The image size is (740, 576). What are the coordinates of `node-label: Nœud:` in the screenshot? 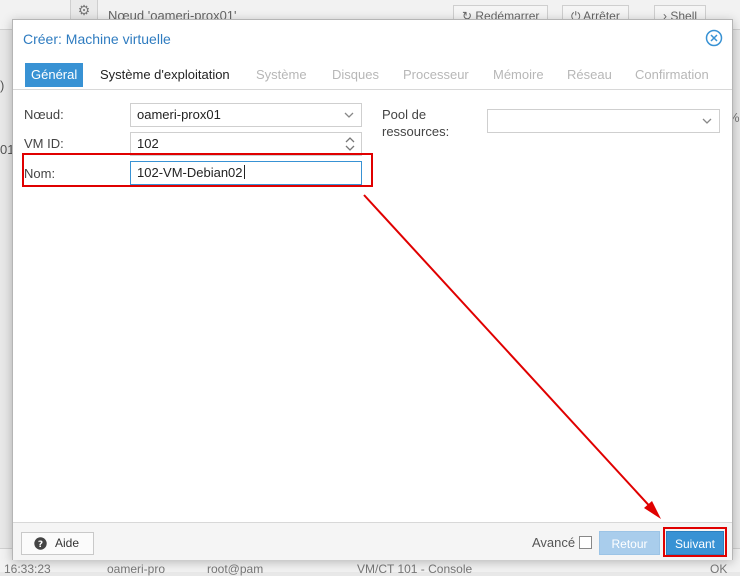 It's located at (44, 114).